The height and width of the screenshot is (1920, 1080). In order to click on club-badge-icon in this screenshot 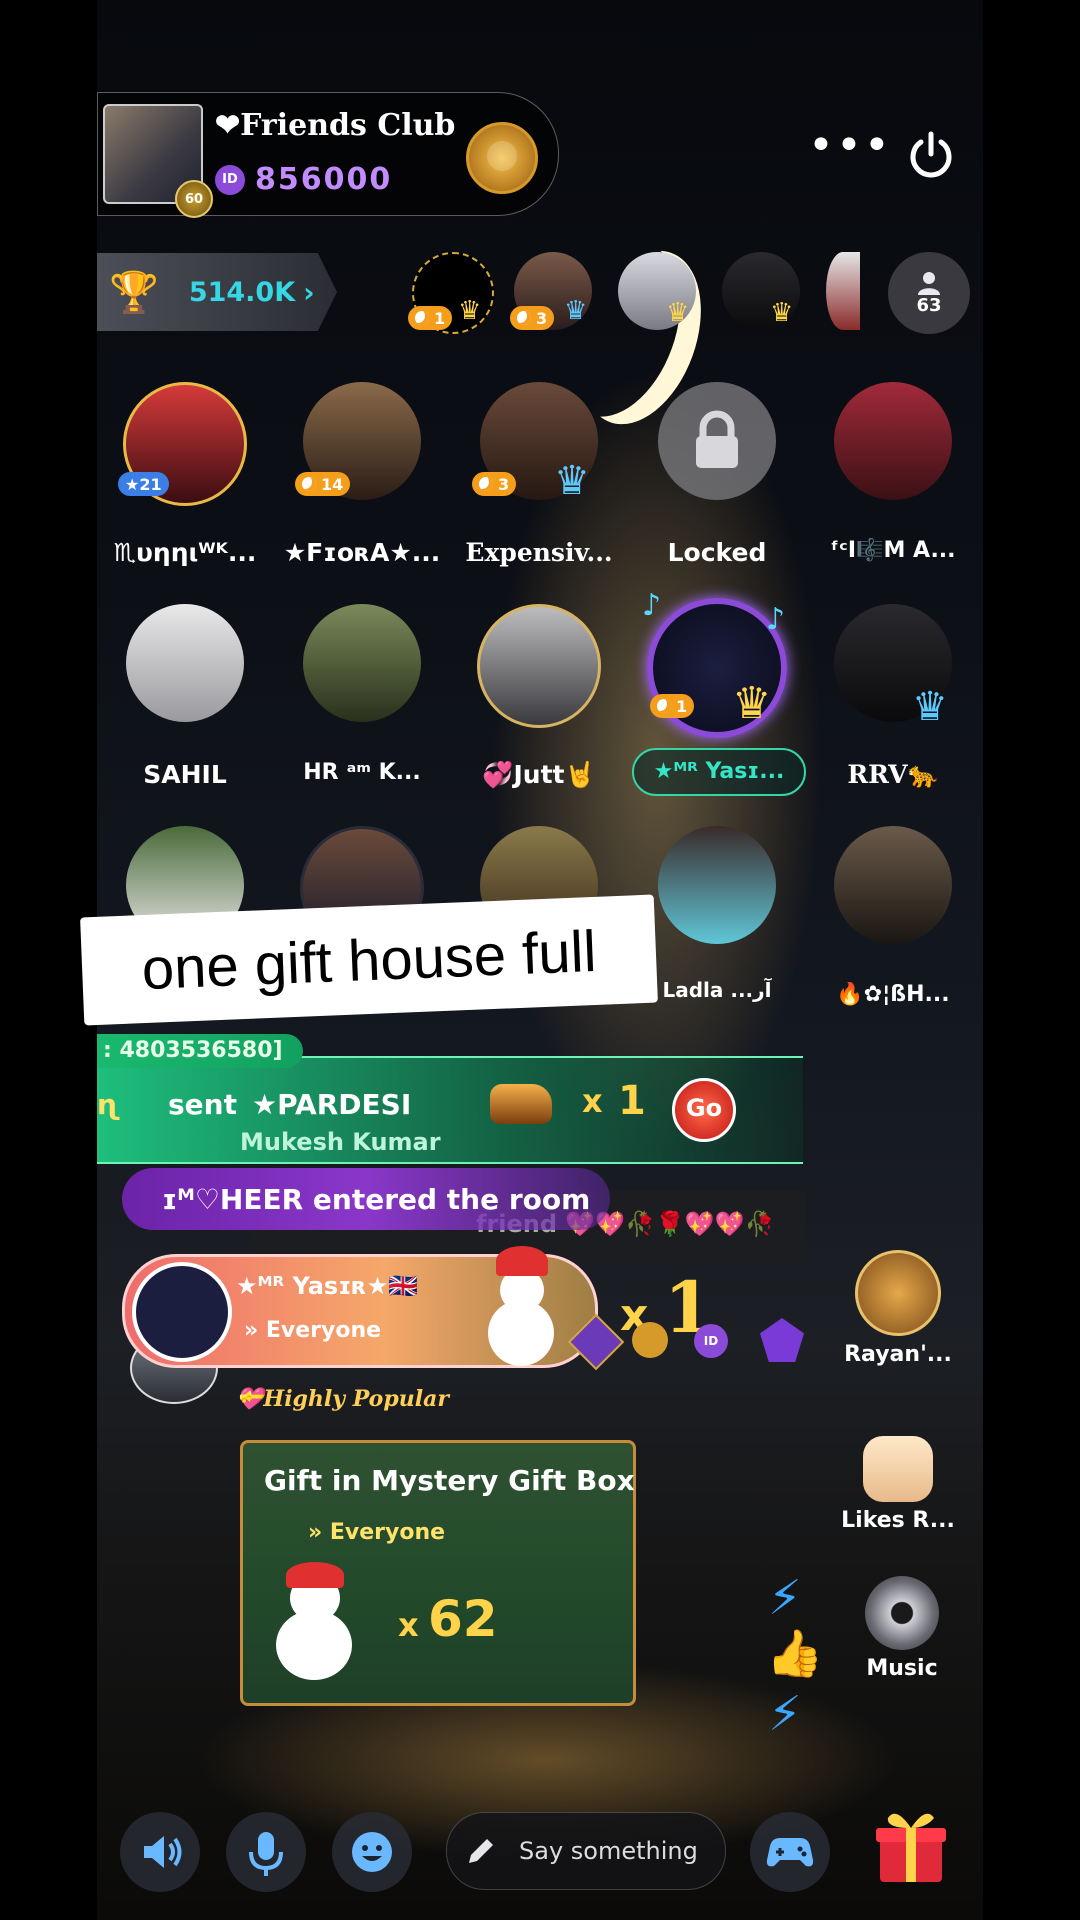, I will do `click(502, 158)`.